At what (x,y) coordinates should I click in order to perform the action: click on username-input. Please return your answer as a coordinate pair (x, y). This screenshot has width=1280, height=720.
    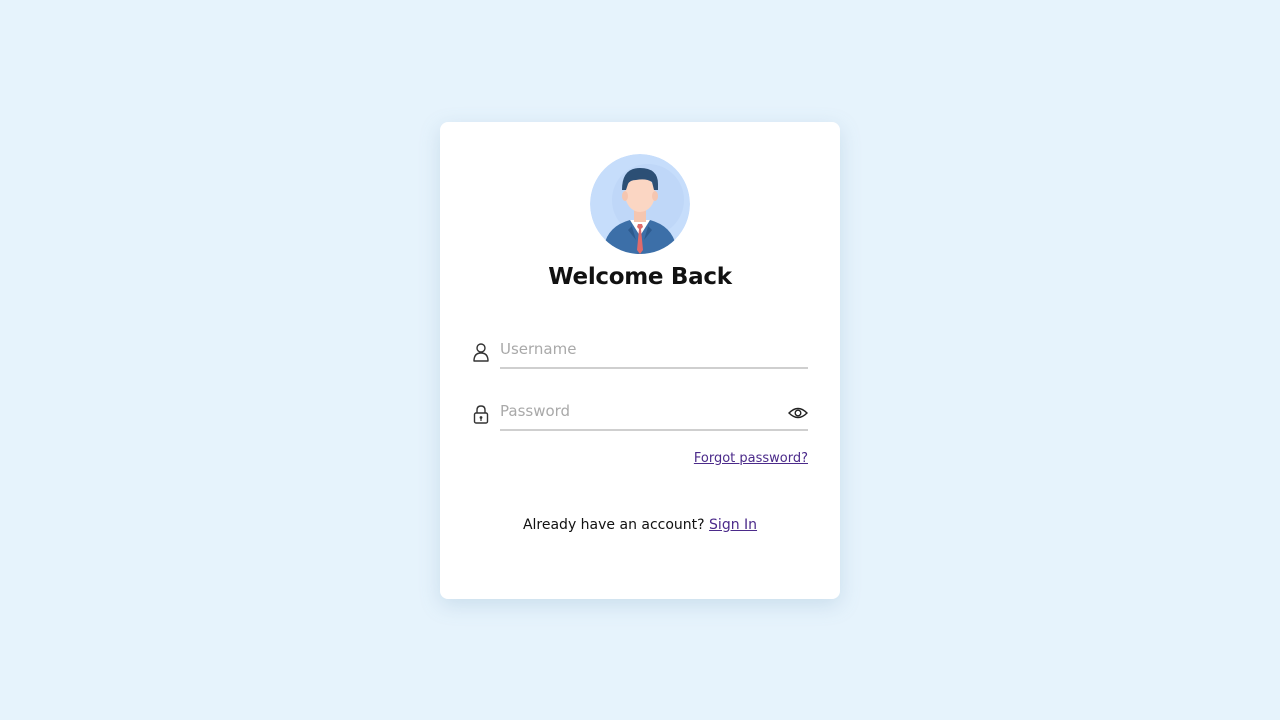
    Looking at the image, I should click on (635, 349).